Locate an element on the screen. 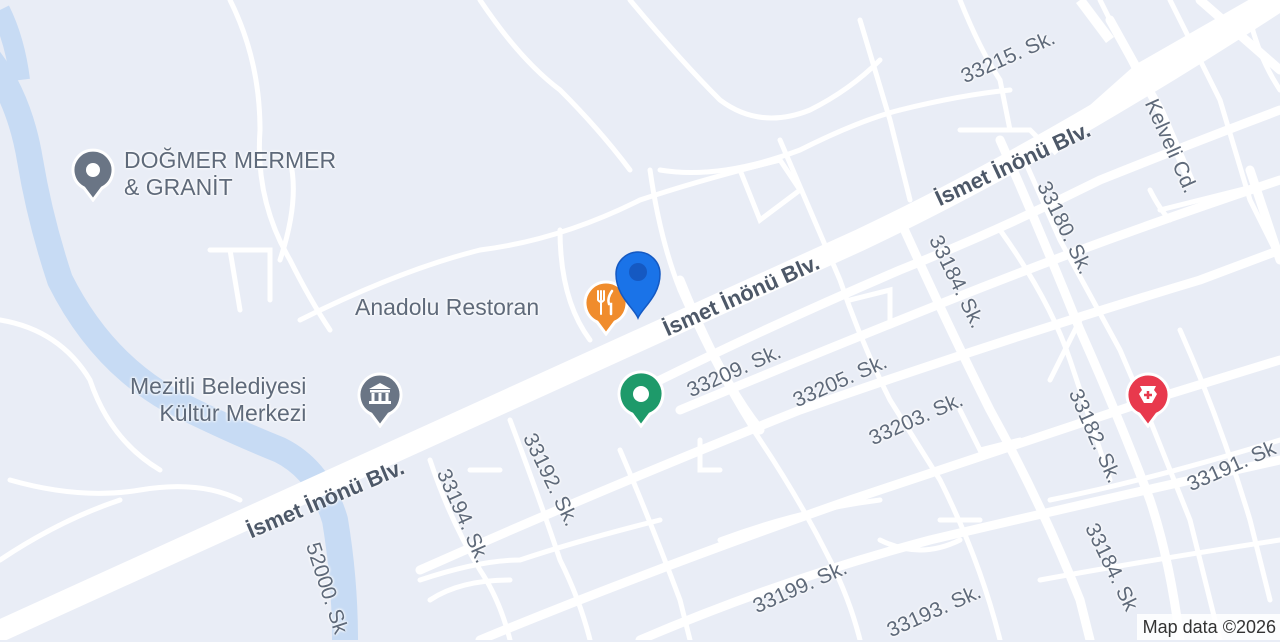  pharmacy-icon is located at coordinates (1148, 399).